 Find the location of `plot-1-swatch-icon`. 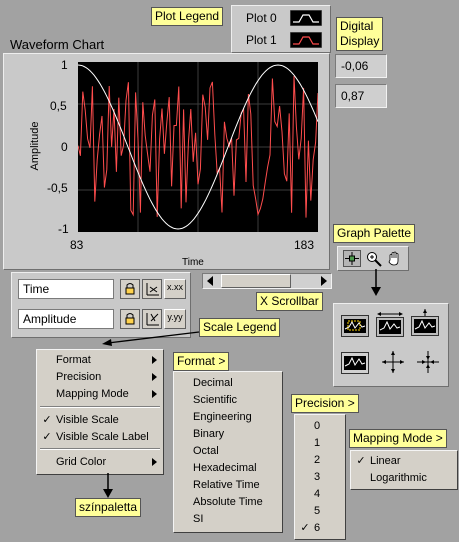

plot-1-swatch-icon is located at coordinates (306, 40).